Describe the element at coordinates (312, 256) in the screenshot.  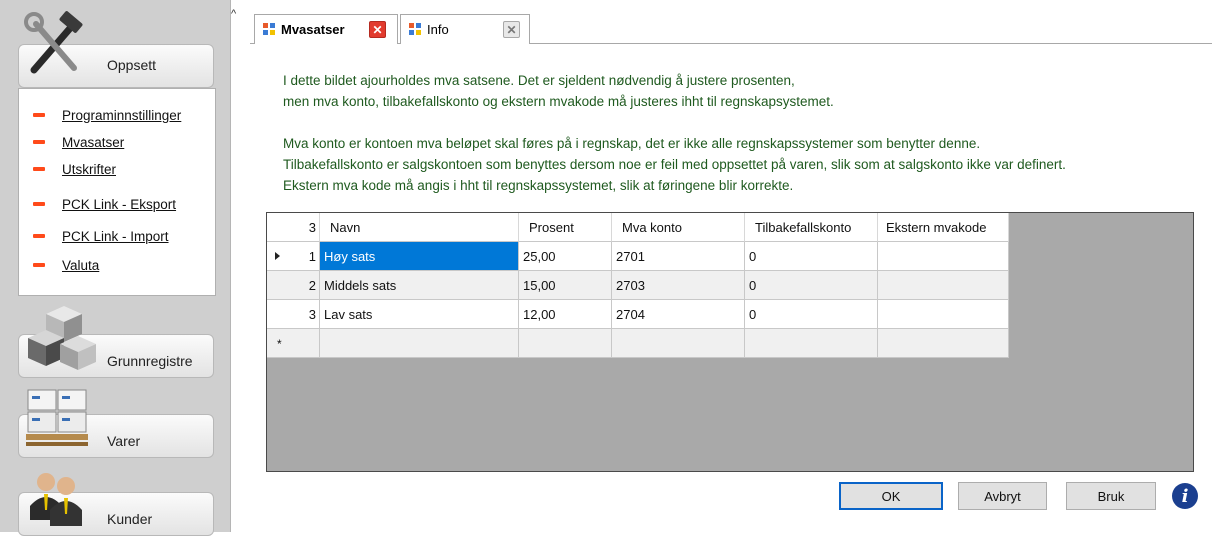
I see `row-number-label: 1` at that location.